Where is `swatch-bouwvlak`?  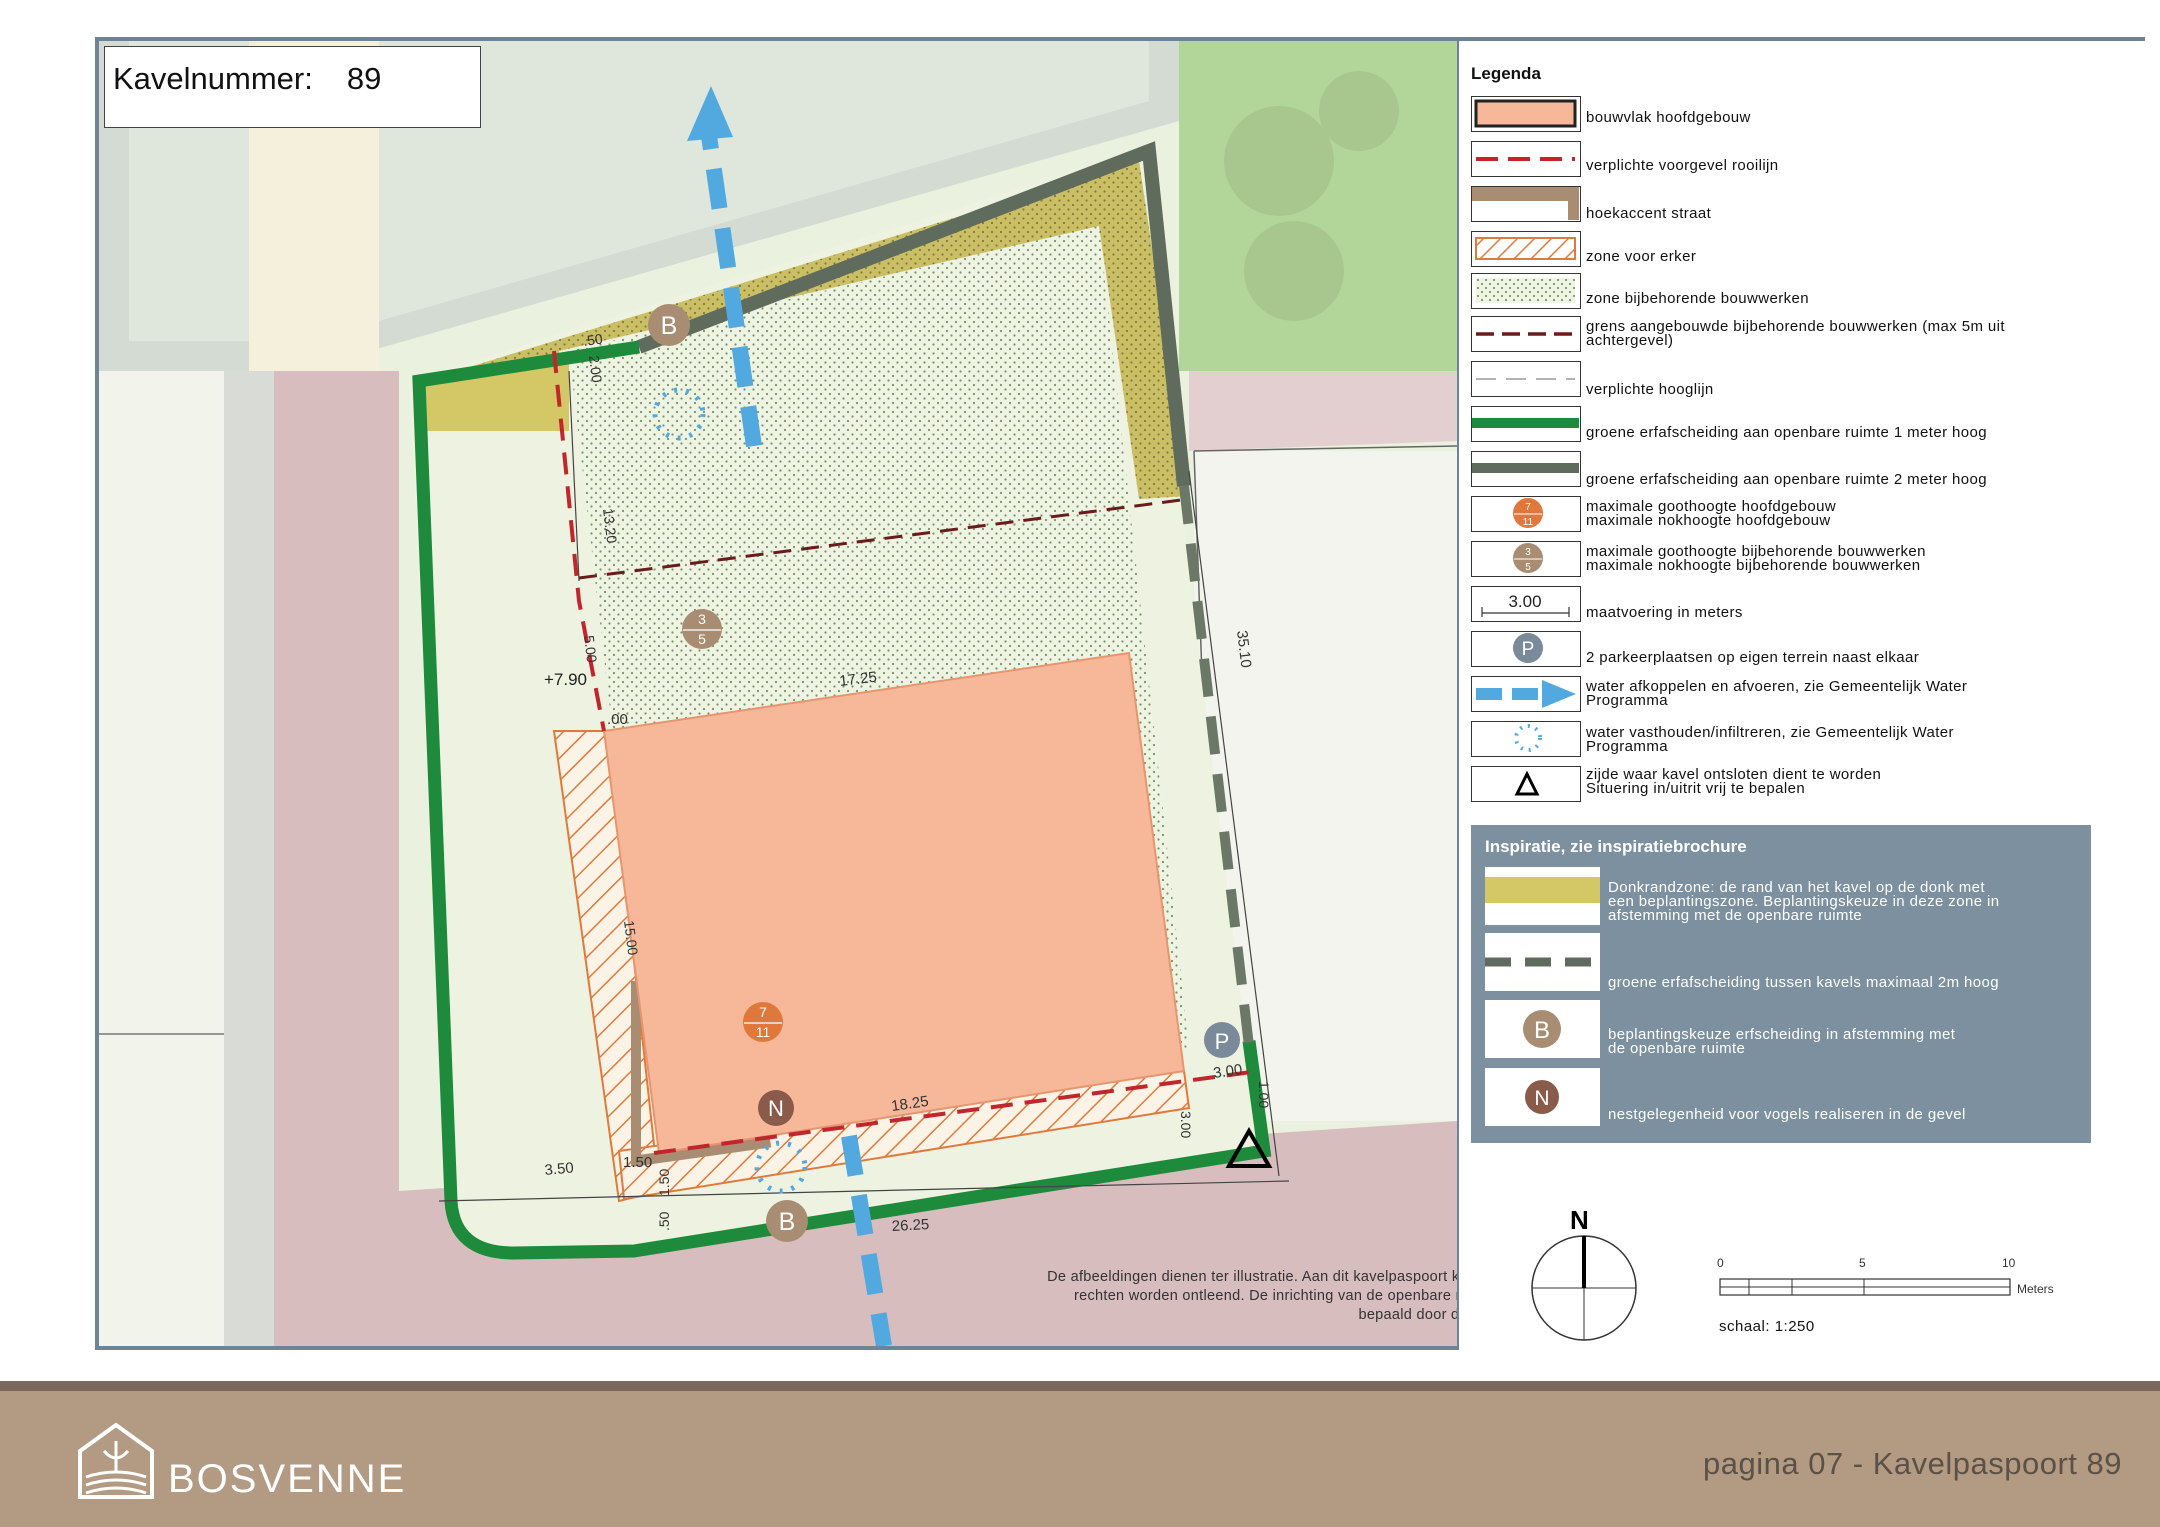 swatch-bouwvlak is located at coordinates (1526, 114).